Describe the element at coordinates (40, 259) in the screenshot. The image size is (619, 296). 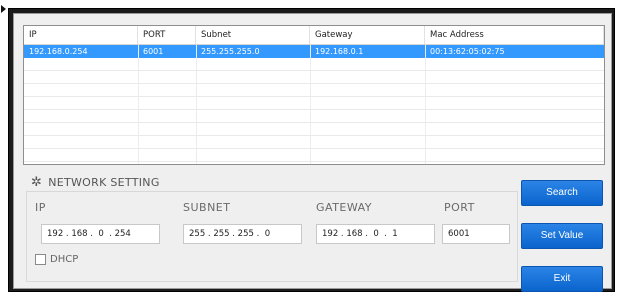
I see `dhcp-checkbox` at that location.